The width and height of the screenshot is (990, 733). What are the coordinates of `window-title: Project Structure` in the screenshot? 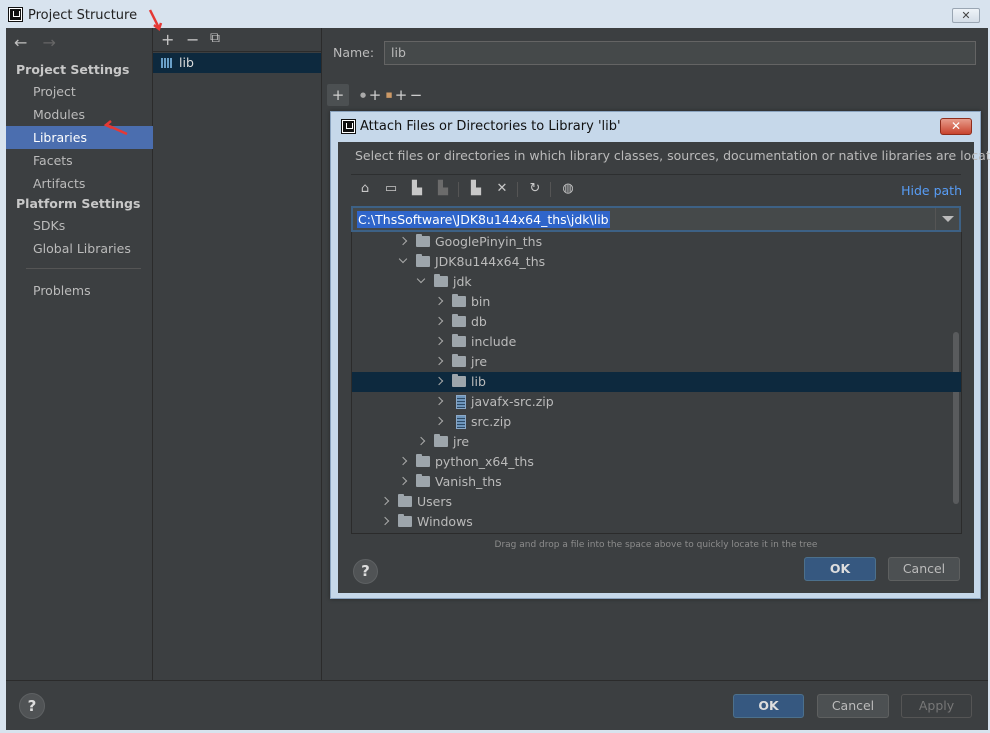 It's located at (83, 15).